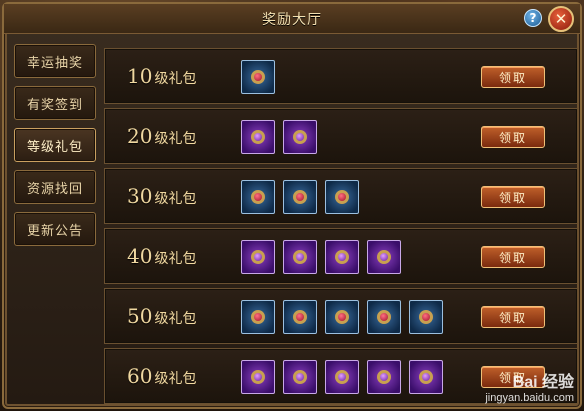 The width and height of the screenshot is (584, 411). What do you see at coordinates (55, 145) in the screenshot?
I see `sidebar-item-level-gift: 等级礼包` at bounding box center [55, 145].